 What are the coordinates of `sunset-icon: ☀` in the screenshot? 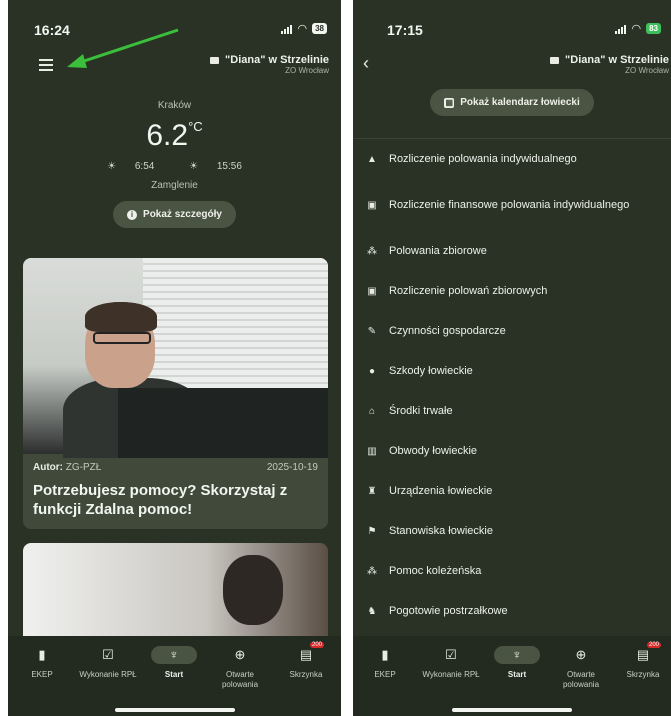 It's located at (194, 166).